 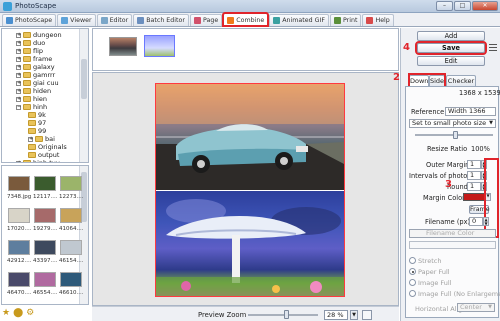 What do you see at coordinates (47, 147) in the screenshot?
I see `tree-item: Originals` at bounding box center [47, 147].